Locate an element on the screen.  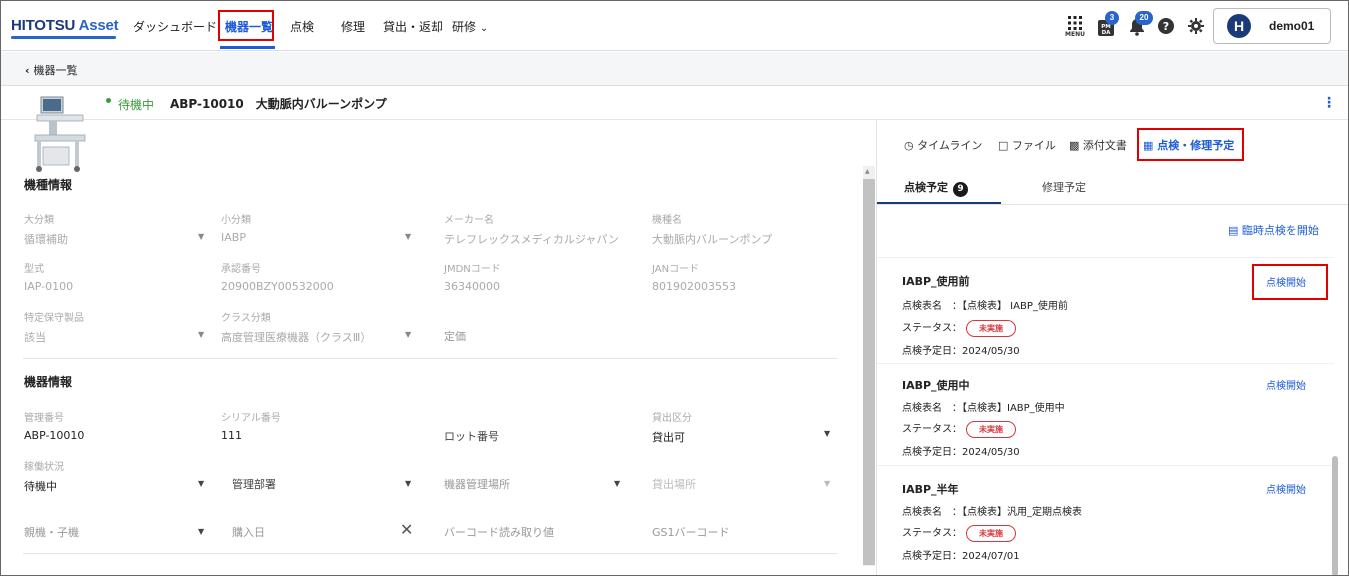
inspection-date: 点検予定日：2024/05/30 is located at coordinates (961, 349).